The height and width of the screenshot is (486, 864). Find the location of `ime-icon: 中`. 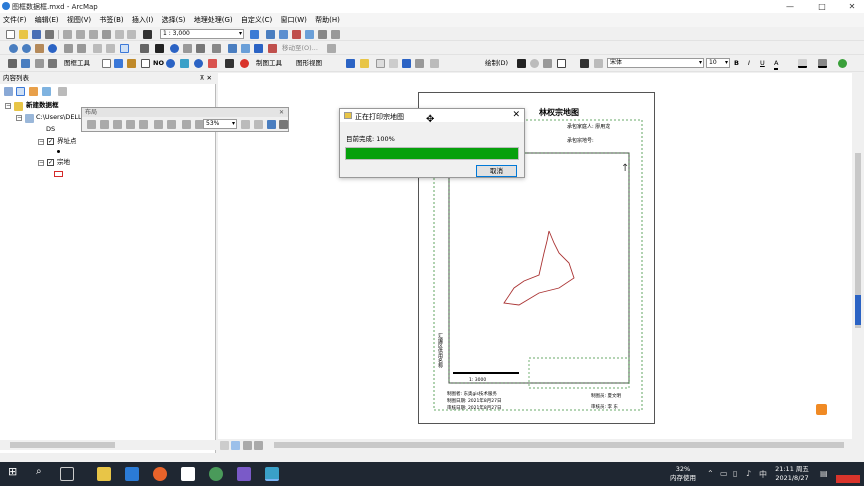

ime-icon: 中 is located at coordinates (763, 474).